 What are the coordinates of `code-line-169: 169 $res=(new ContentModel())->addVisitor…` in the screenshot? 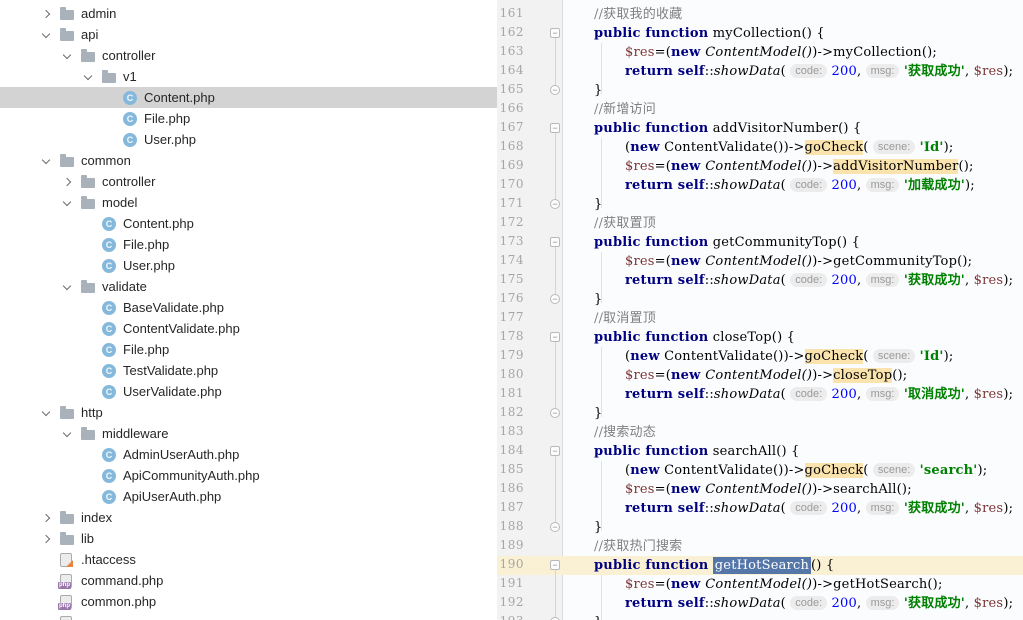 It's located at (760, 166).